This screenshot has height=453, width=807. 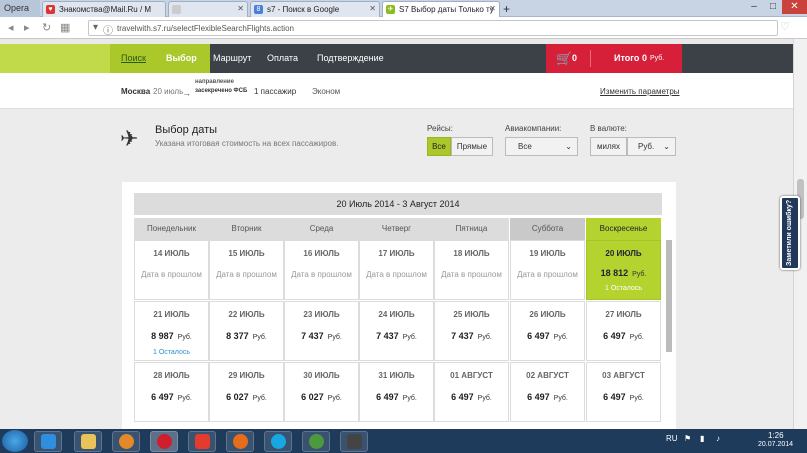 I want to click on airlines-label: Авиакомпании:, so click(x=533, y=128).